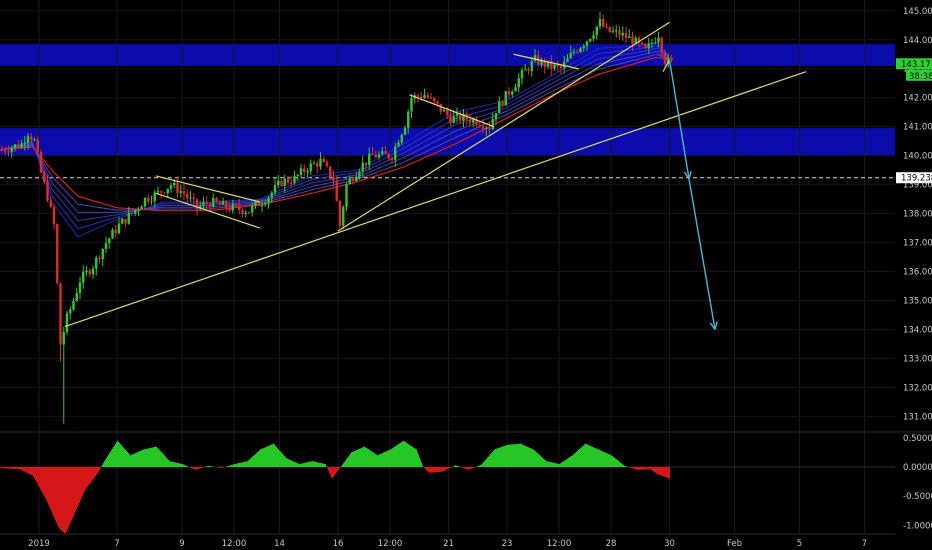  What do you see at coordinates (338, 544) in the screenshot?
I see `time-tick-label: 16` at bounding box center [338, 544].